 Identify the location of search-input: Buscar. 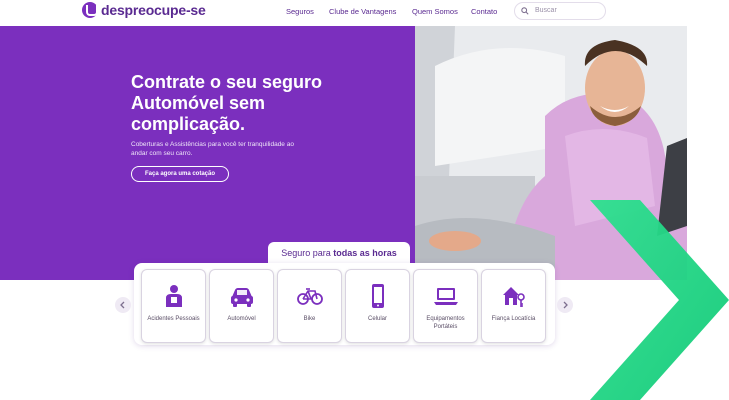
(560, 11).